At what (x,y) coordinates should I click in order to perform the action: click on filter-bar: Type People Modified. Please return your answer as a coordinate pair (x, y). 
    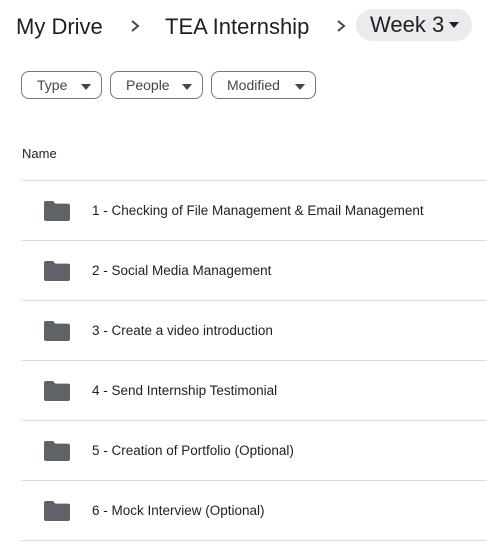
    Looking at the image, I should click on (168, 85).